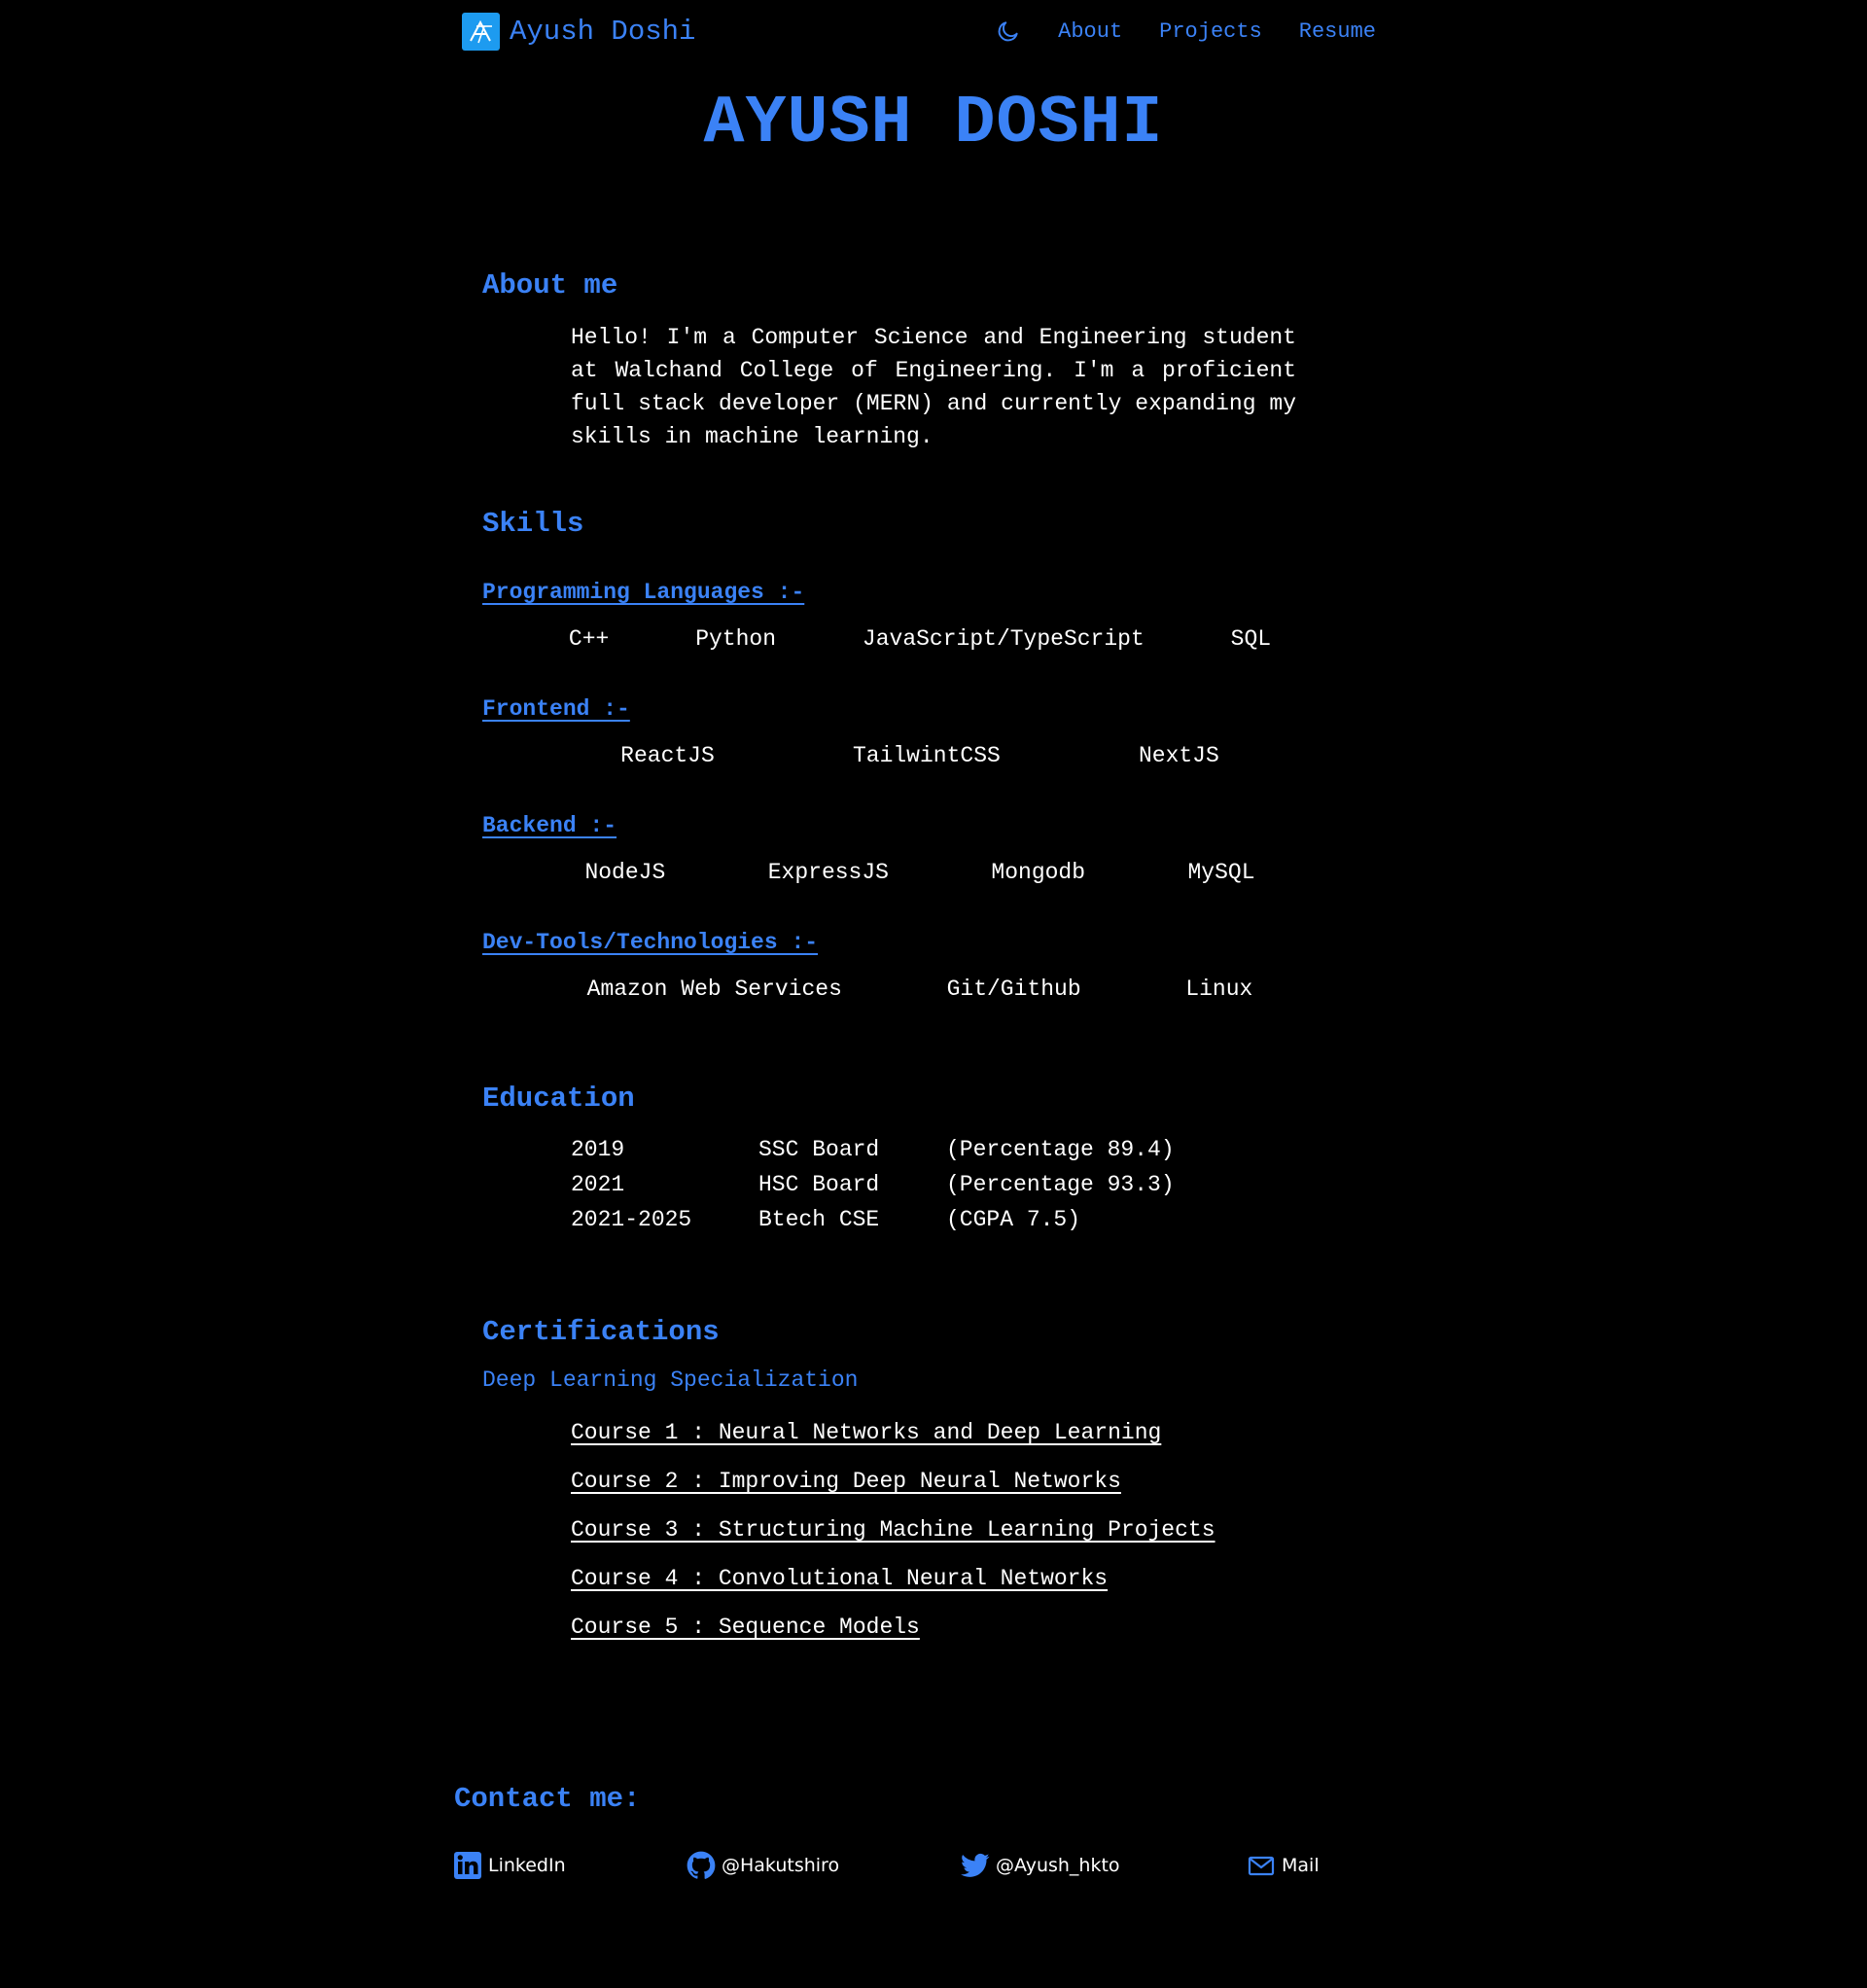 The height and width of the screenshot is (1988, 1867). I want to click on edu-score: (CGPA 7.5), so click(1014, 1219).